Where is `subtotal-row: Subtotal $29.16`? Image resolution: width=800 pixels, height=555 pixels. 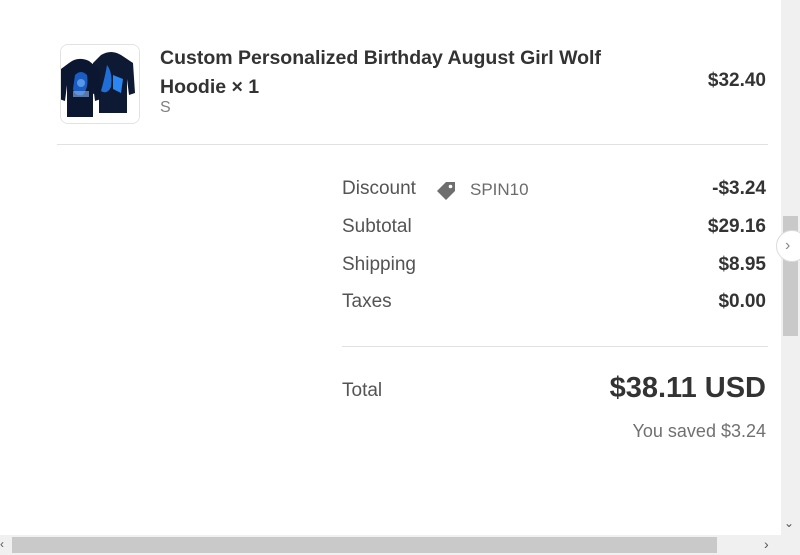
subtotal-row: Subtotal $29.16 is located at coordinates (554, 229).